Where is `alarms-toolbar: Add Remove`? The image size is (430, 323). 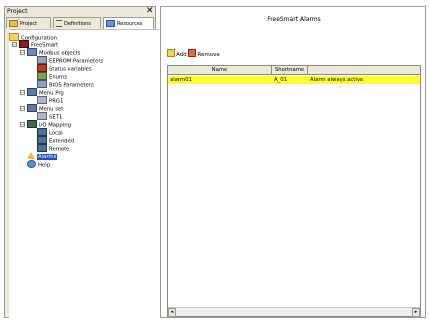 alarms-toolbar: Add Remove is located at coordinates (193, 53).